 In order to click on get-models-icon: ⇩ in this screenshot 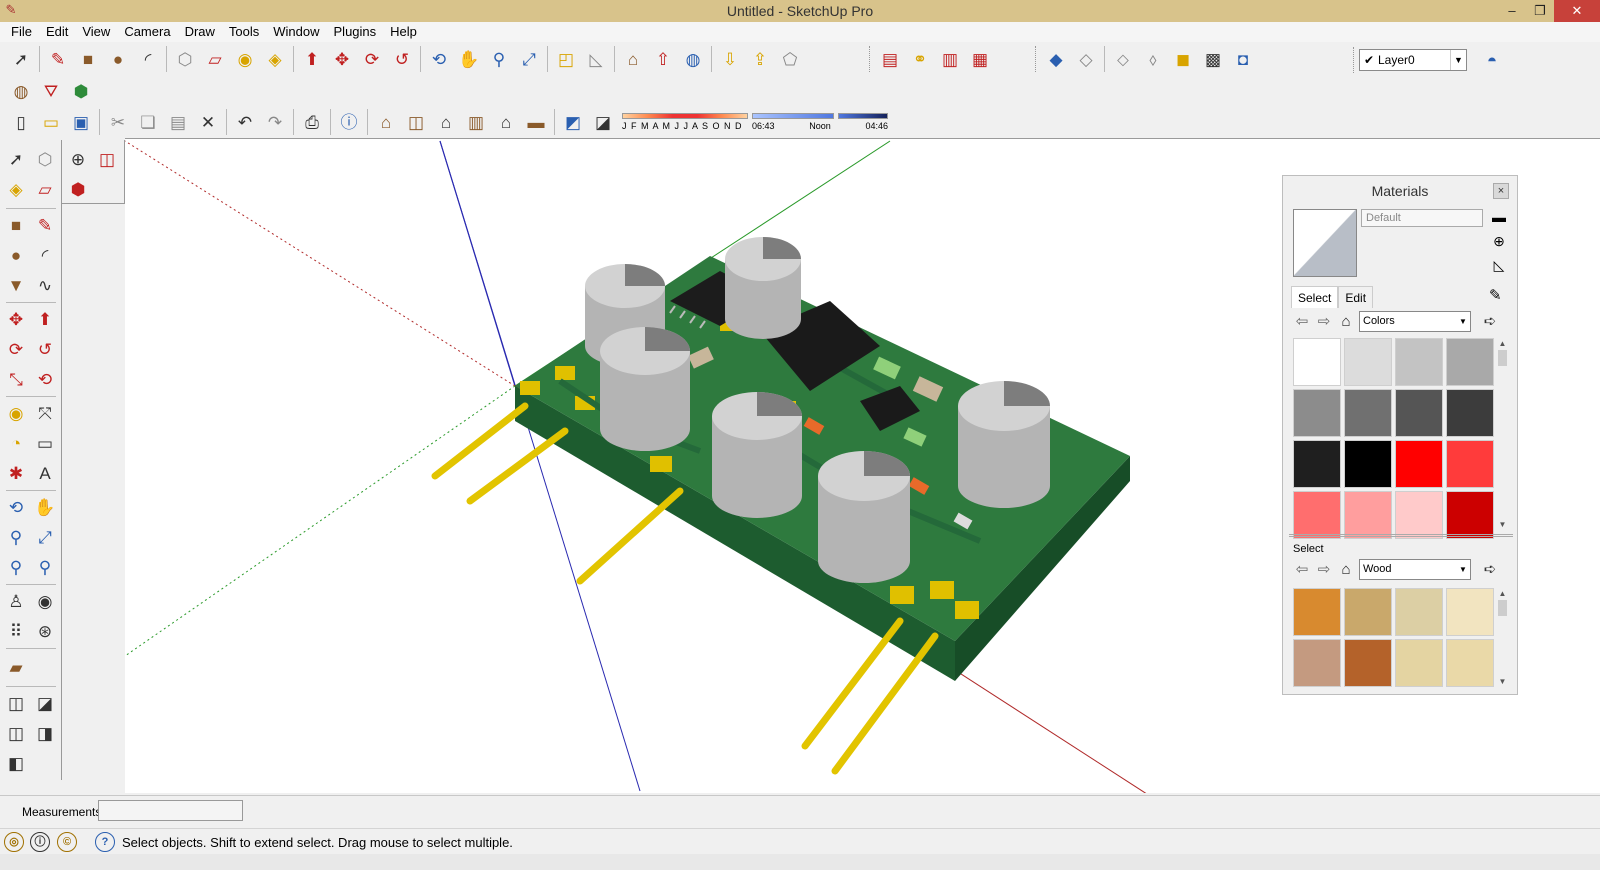, I will do `click(730, 59)`.